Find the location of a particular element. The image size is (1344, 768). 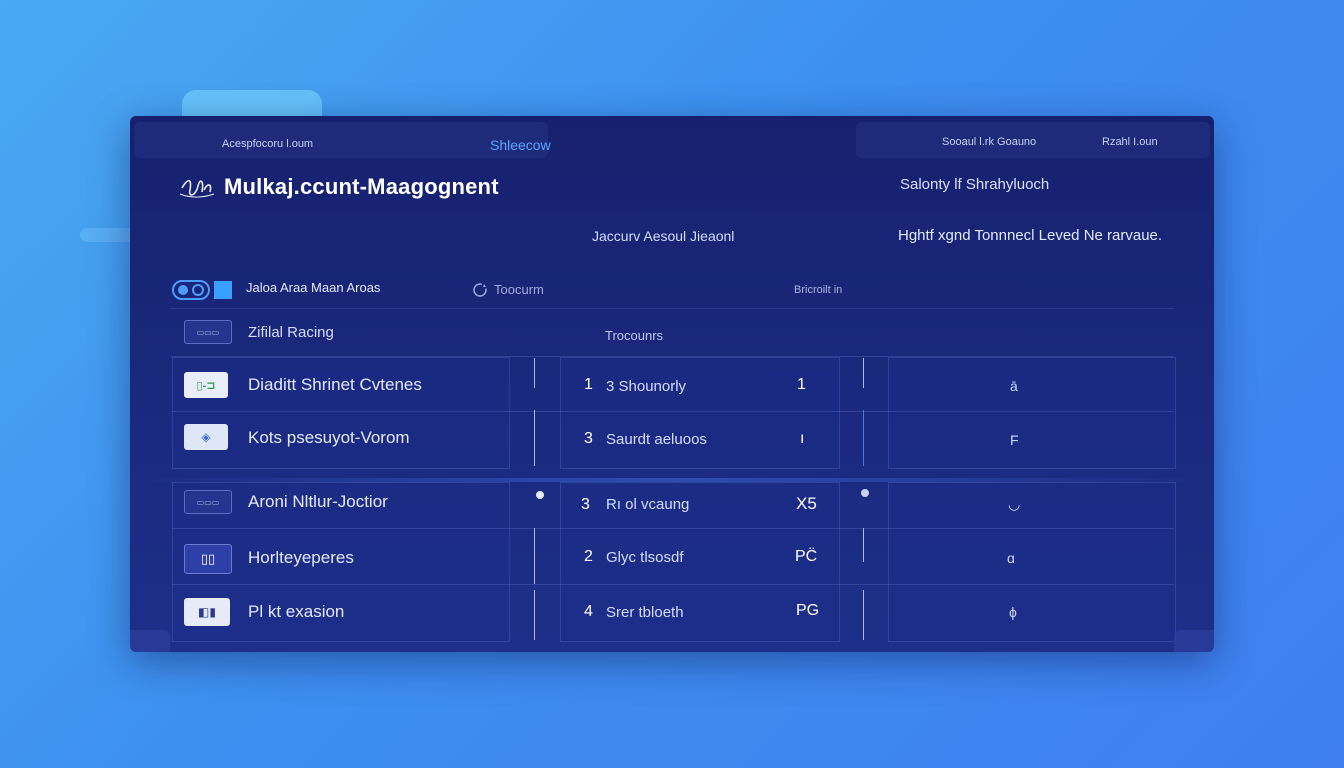

row-number: 1 is located at coordinates (588, 384).